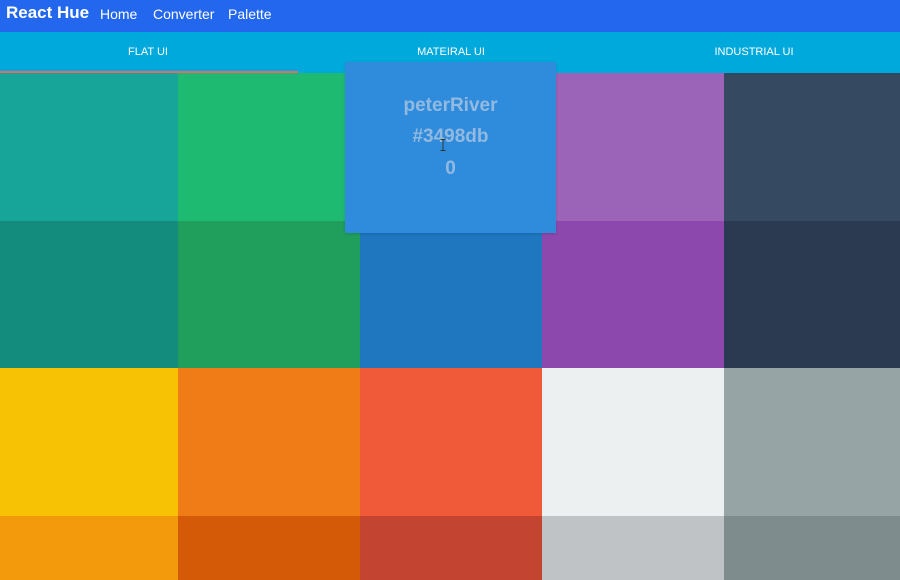 The width and height of the screenshot is (900, 580). What do you see at coordinates (250, 14) in the screenshot?
I see `nav-link-palette: Palette` at bounding box center [250, 14].